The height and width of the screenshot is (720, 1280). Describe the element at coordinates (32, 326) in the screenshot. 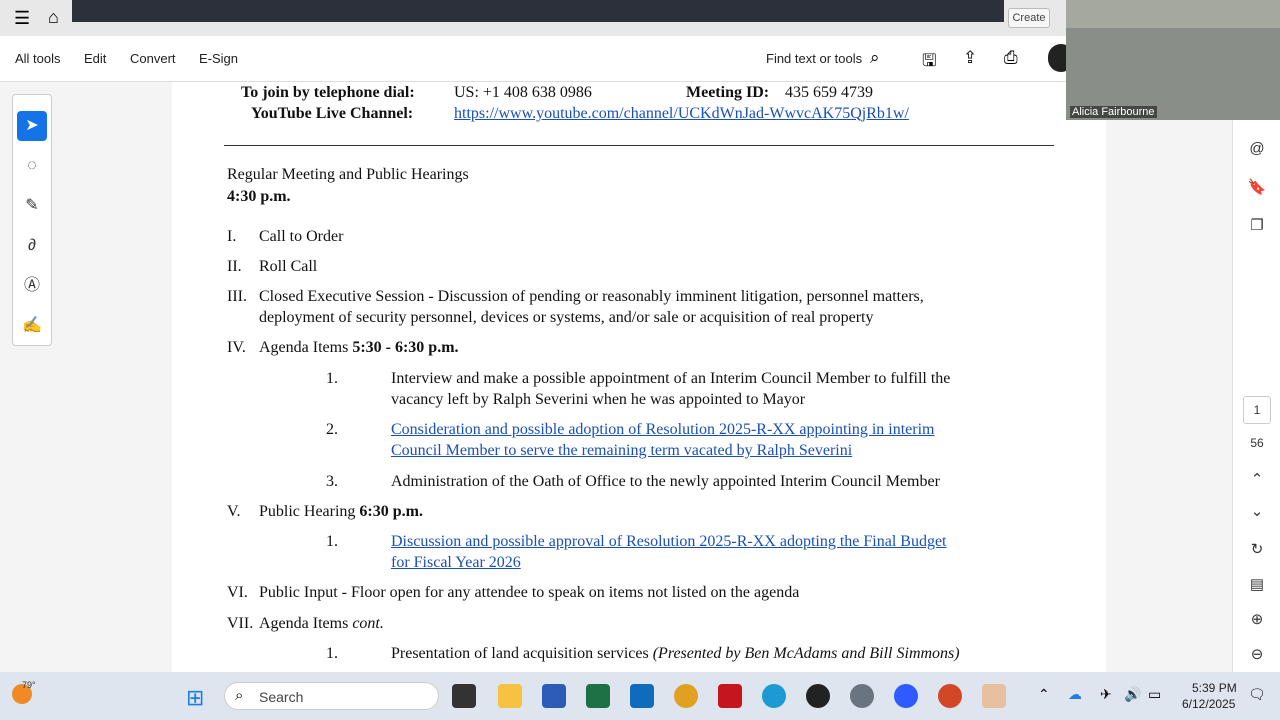

I see `sign-icon: ✍` at that location.